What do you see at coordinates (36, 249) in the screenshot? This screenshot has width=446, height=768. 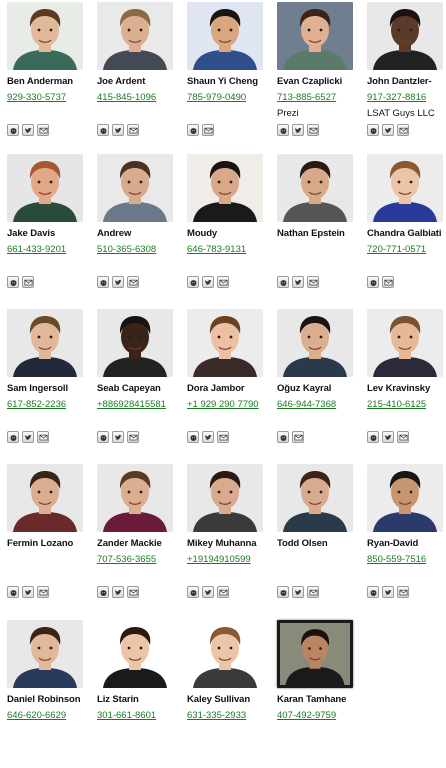 I see `phone-link: 661-433-9201` at bounding box center [36, 249].